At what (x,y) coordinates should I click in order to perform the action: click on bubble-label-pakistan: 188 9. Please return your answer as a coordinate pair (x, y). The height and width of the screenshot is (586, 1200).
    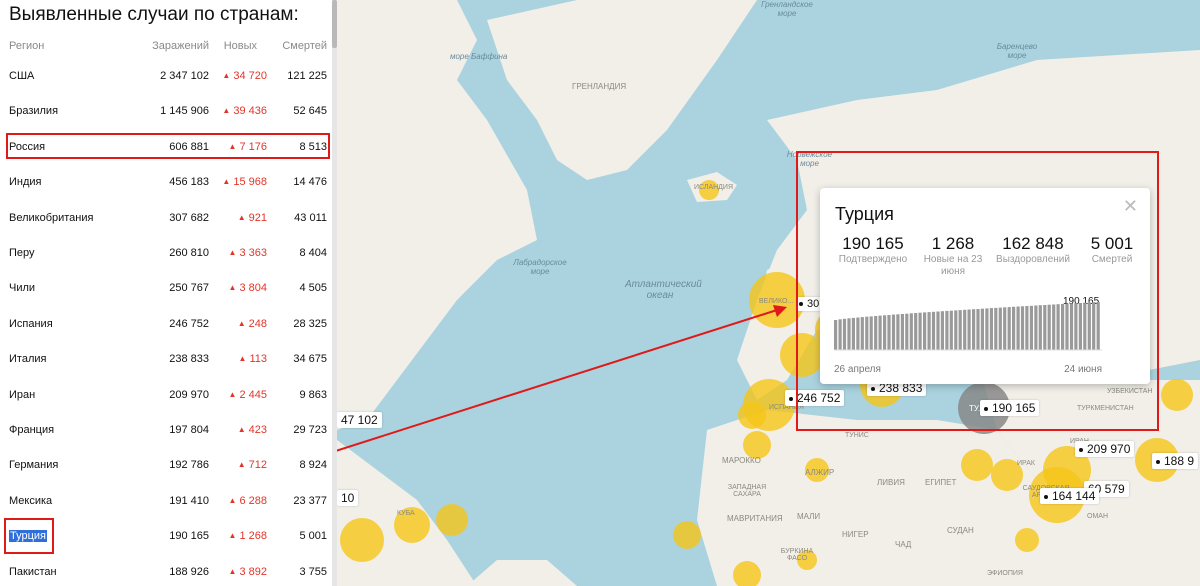
    Looking at the image, I should click on (1175, 461).